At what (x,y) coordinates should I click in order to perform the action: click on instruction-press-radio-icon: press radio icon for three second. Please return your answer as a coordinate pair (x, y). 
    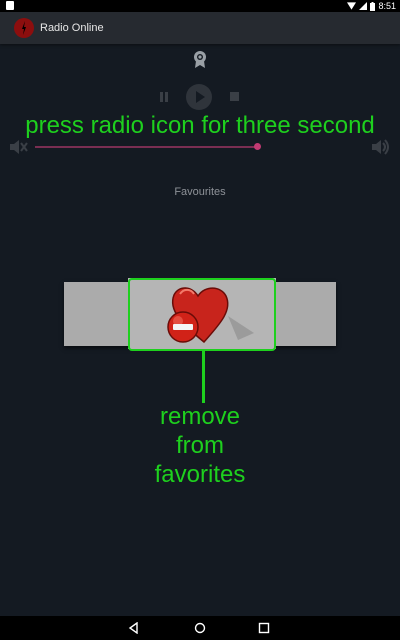
    Looking at the image, I should click on (200, 125).